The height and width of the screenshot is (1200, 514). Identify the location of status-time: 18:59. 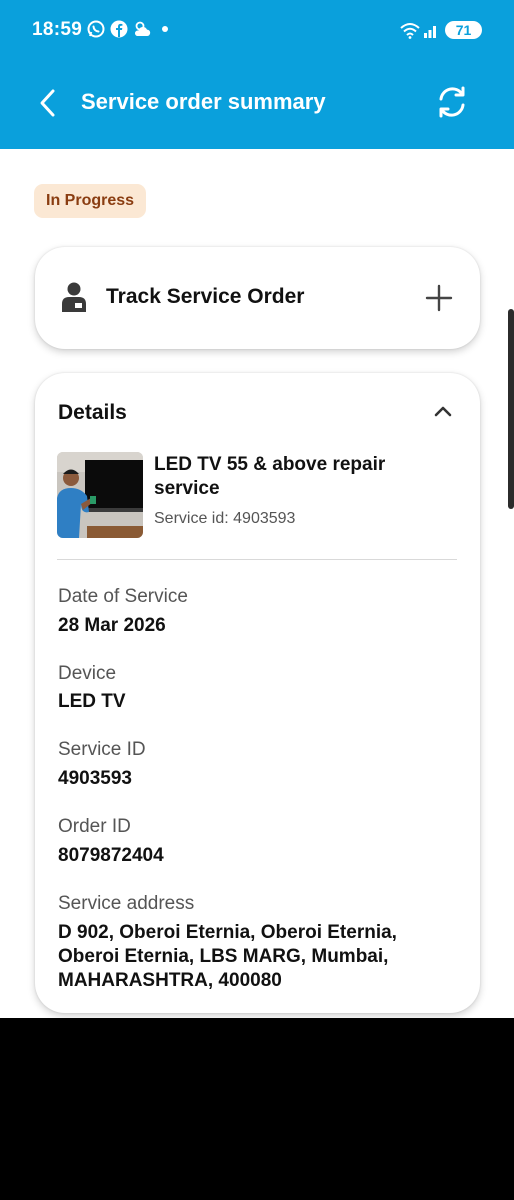
(57, 29).